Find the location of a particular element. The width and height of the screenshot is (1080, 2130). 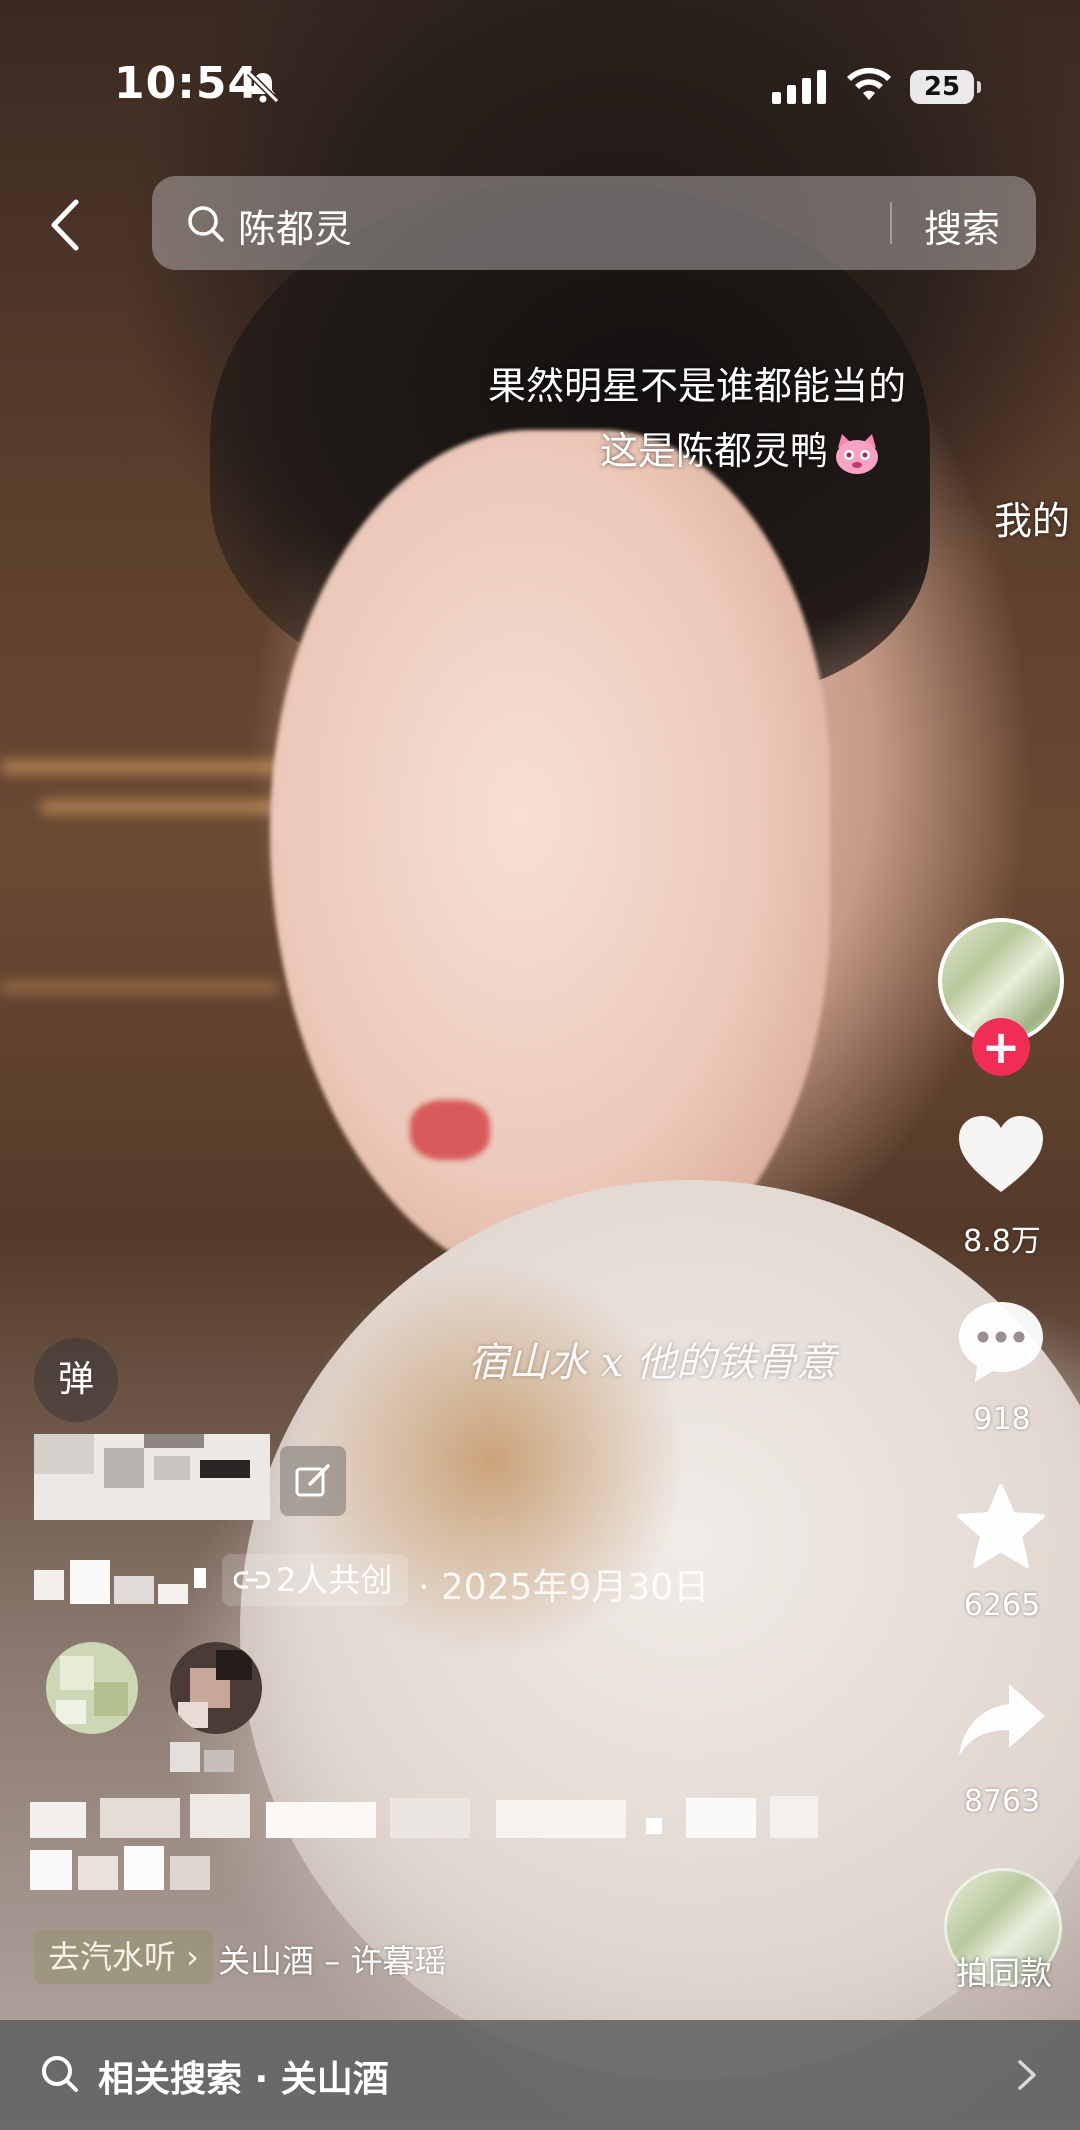

video-description-pixelated-line2 is located at coordinates (125, 1868).